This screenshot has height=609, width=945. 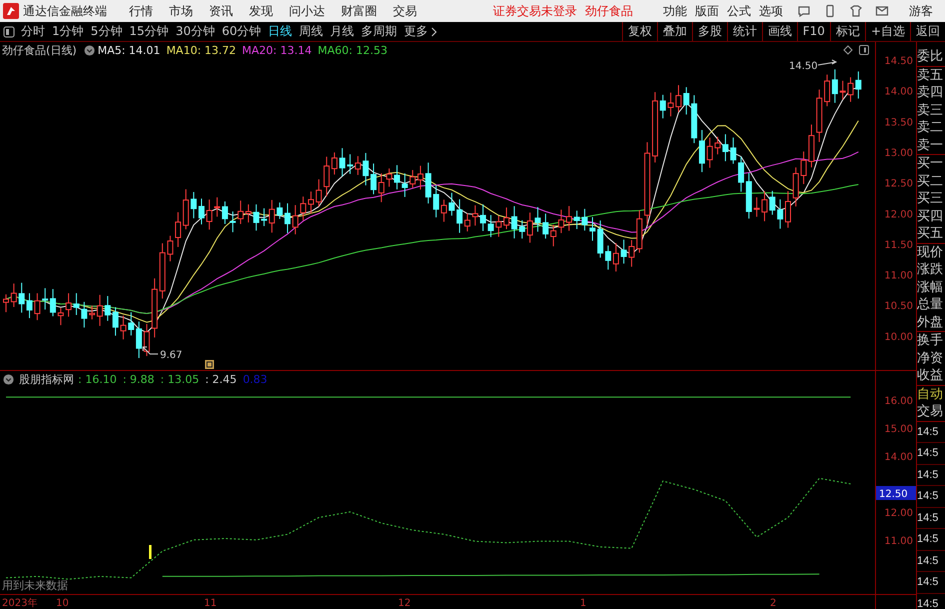 What do you see at coordinates (930, 163) in the screenshot?
I see `quote-label: 买一` at bounding box center [930, 163].